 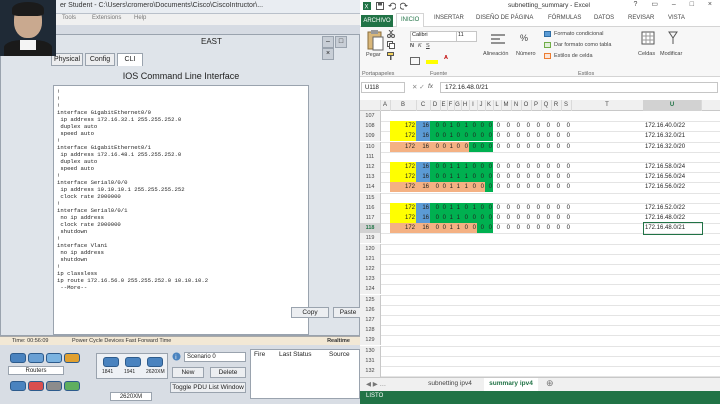 I want to click on cell-q109: 0, so click(x=546, y=136).